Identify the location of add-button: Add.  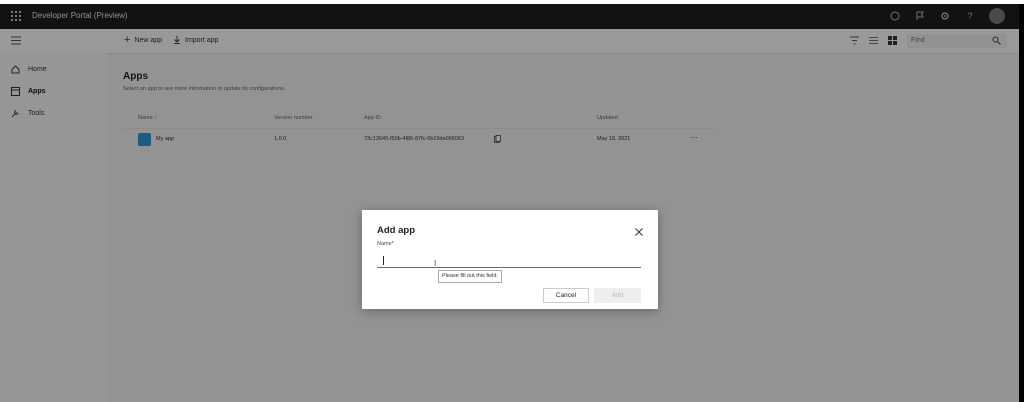
(617, 295).